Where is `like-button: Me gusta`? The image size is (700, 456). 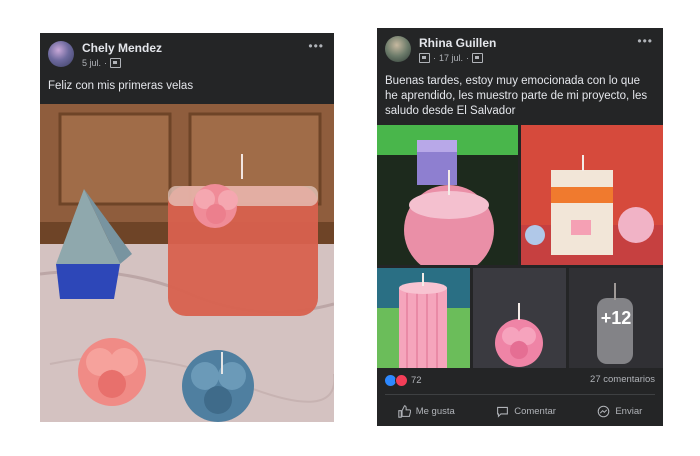
like-button: Me gusta is located at coordinates (426, 411).